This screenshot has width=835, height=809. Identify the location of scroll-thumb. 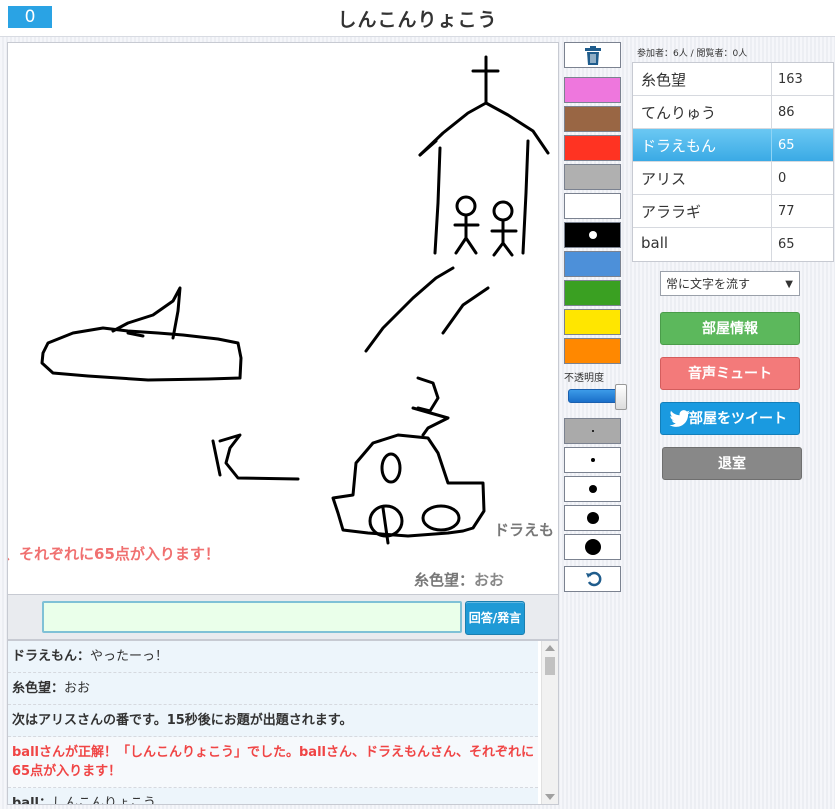
(550, 666).